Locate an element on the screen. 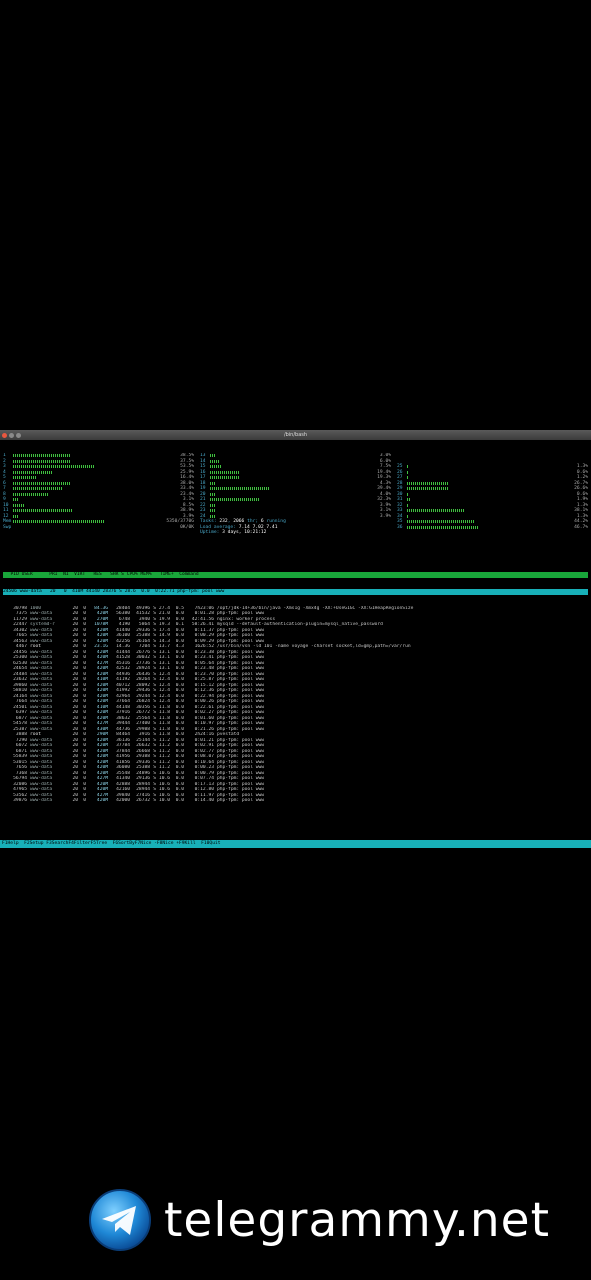  process-pr: 20 is located at coordinates (75, 800).